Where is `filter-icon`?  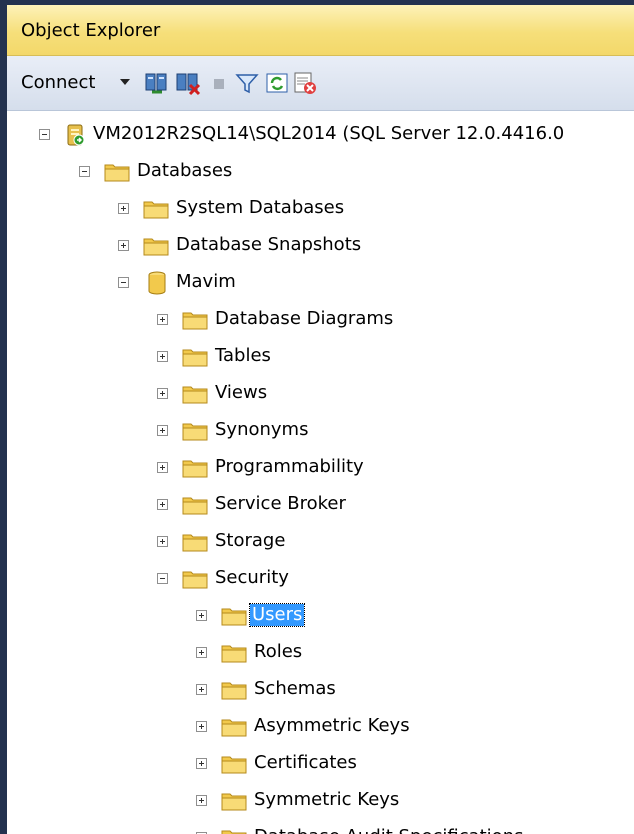 filter-icon is located at coordinates (247, 83).